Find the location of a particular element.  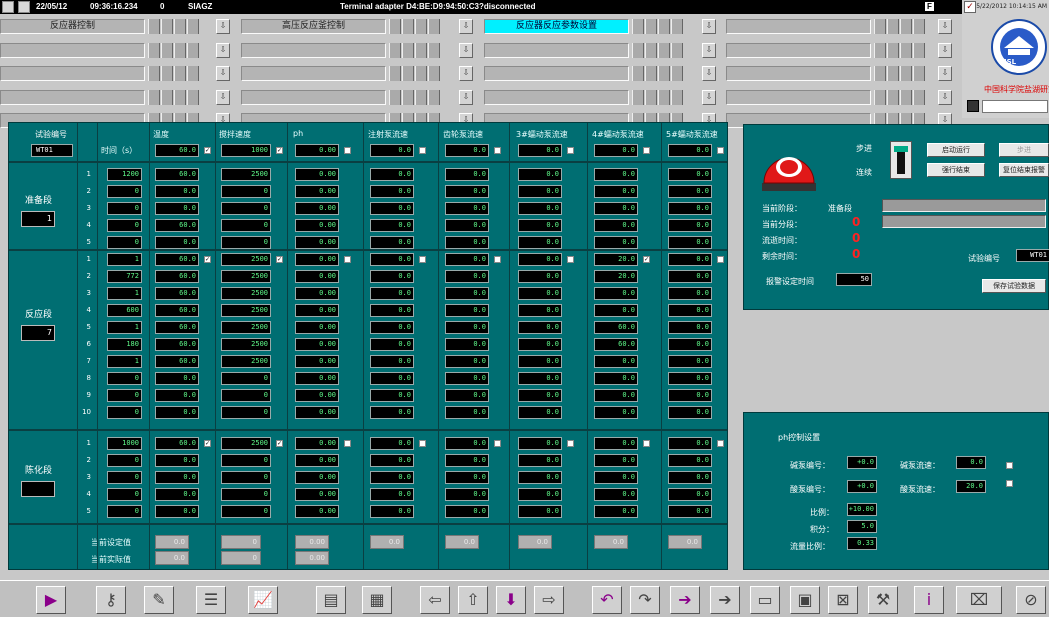

acid-flow-field: 20.0 is located at coordinates (971, 486).